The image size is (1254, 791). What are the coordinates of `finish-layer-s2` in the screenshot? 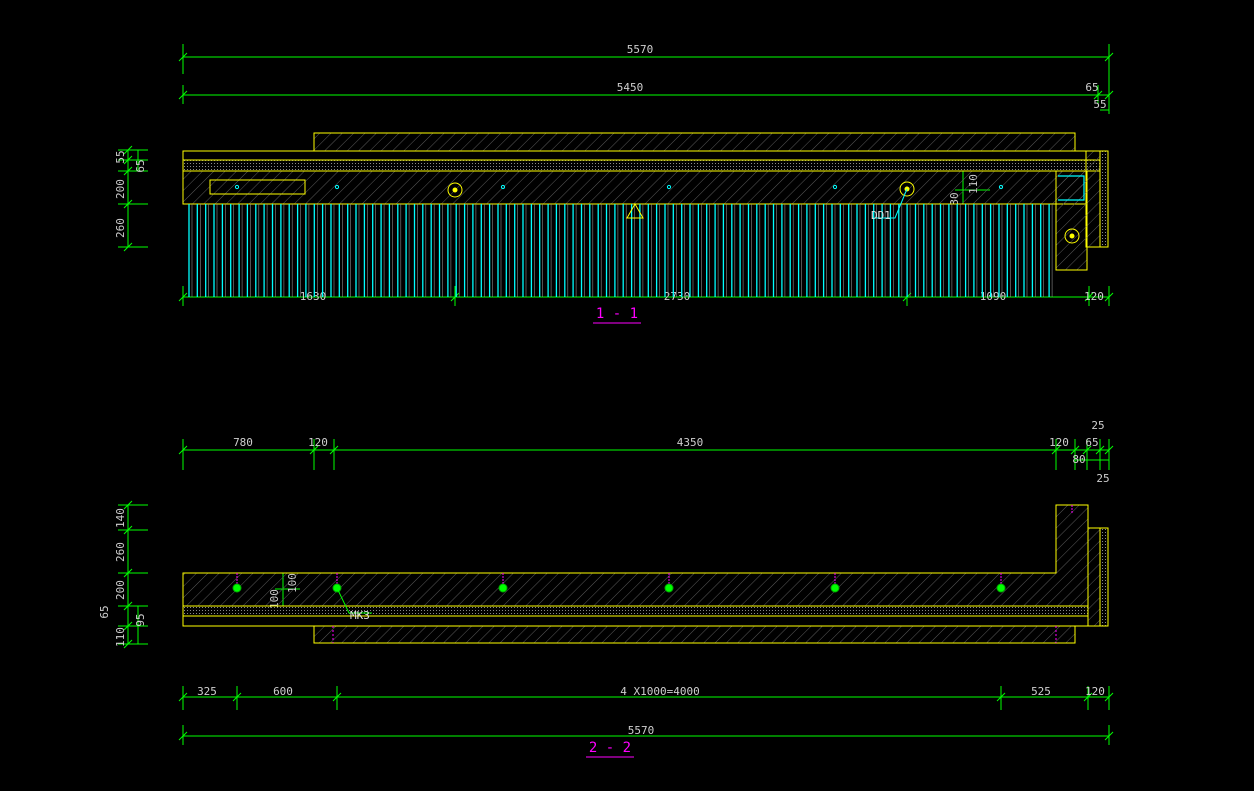 It's located at (635, 621).